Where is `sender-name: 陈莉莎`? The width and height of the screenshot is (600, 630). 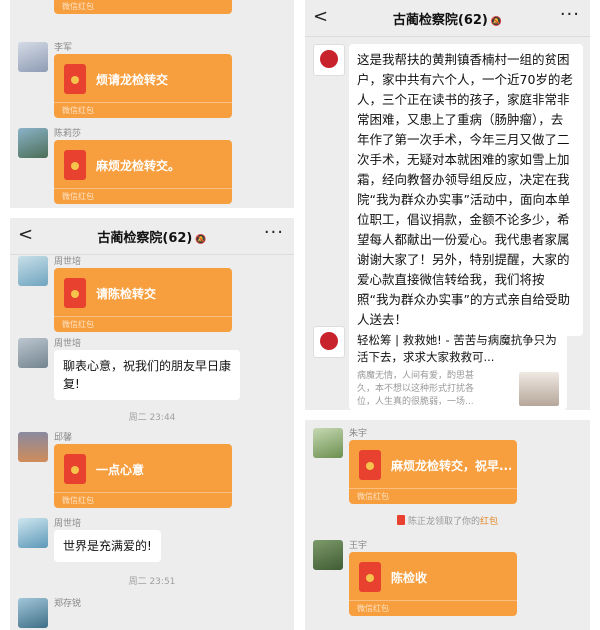 sender-name: 陈莉莎 is located at coordinates (68, 134).